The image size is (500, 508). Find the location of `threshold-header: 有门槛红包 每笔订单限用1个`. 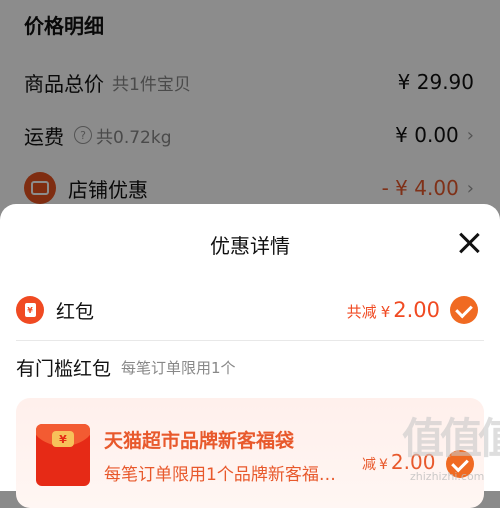

threshold-header: 有门槛红包 每笔订单限用1个 is located at coordinates (126, 367).